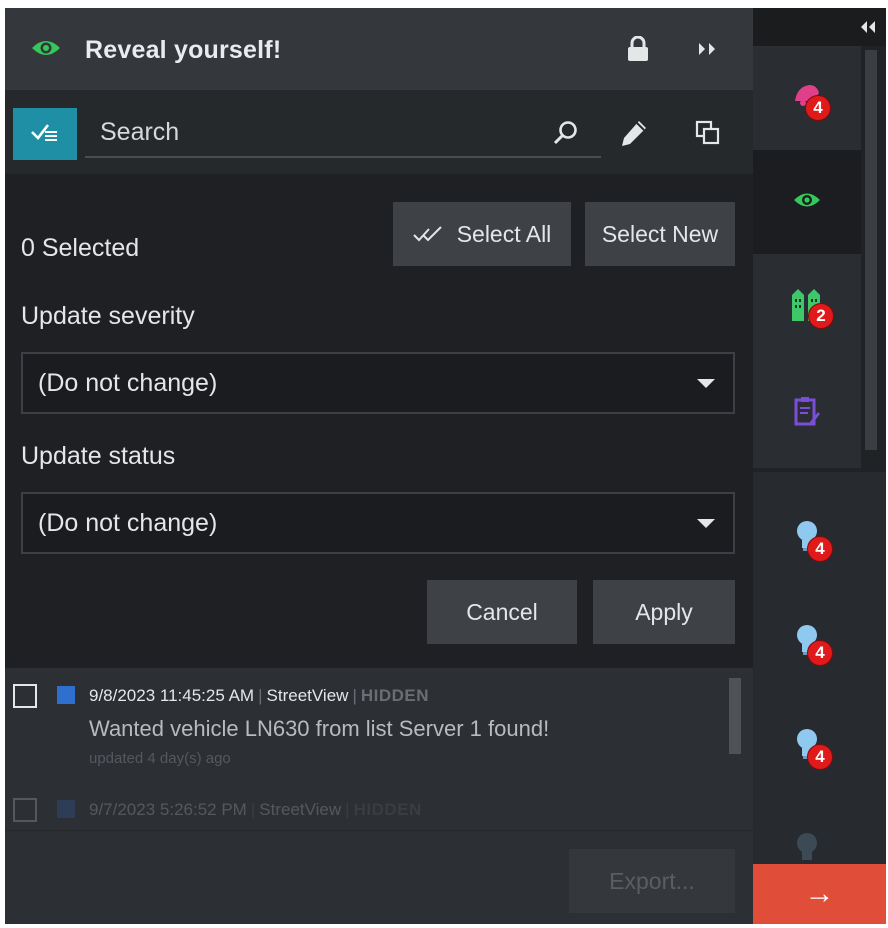 The width and height of the screenshot is (888, 928). I want to click on alarm-bell-icon: 4, so click(811, 101).